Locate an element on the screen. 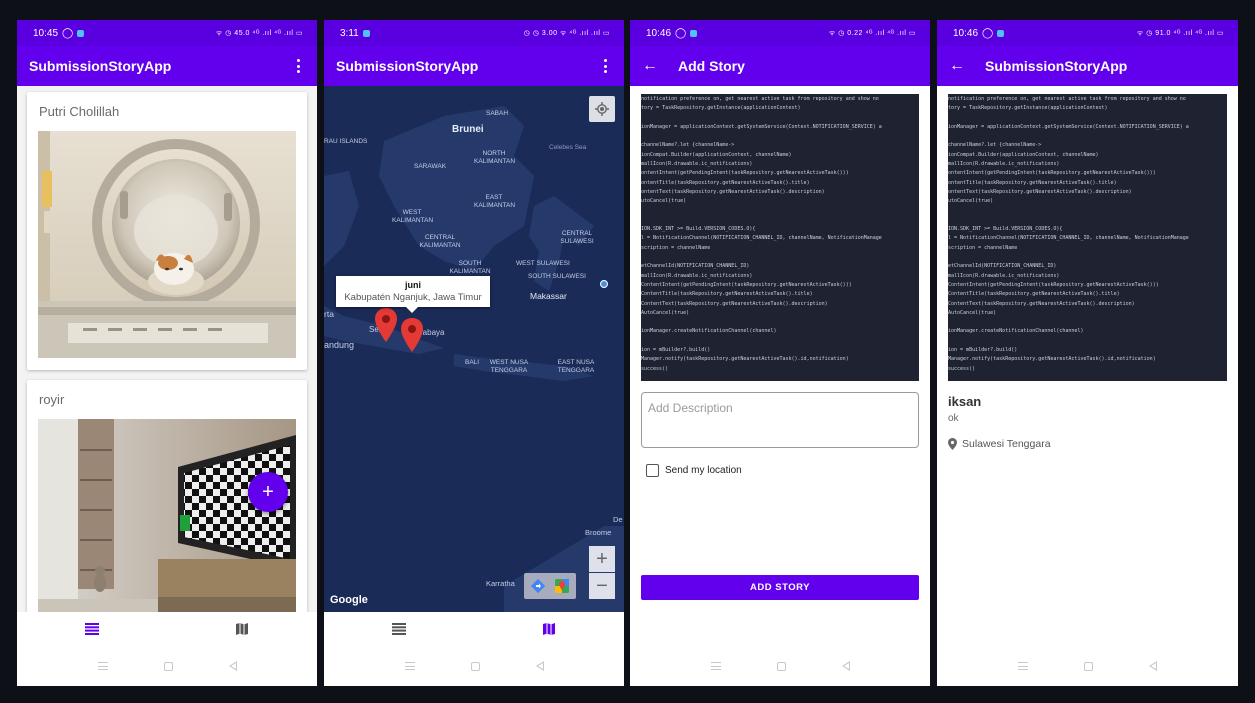 The image size is (1255, 703). marker-info-window: juni Kabupatén Nganjuk, Jawa Timur is located at coordinates (413, 294).